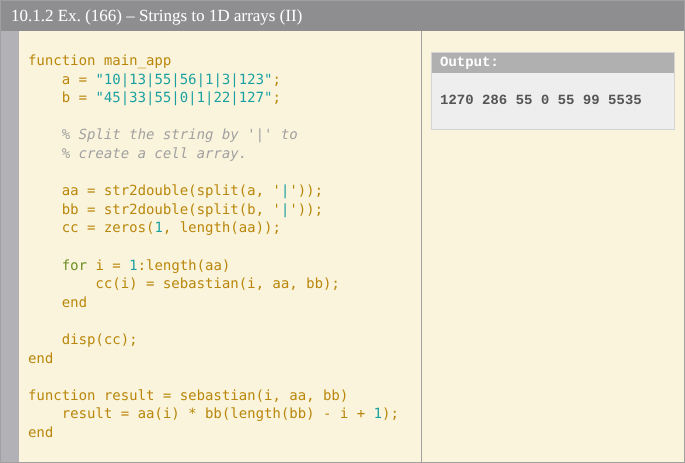  I want to click on code-line: function main_app, so click(100, 61).